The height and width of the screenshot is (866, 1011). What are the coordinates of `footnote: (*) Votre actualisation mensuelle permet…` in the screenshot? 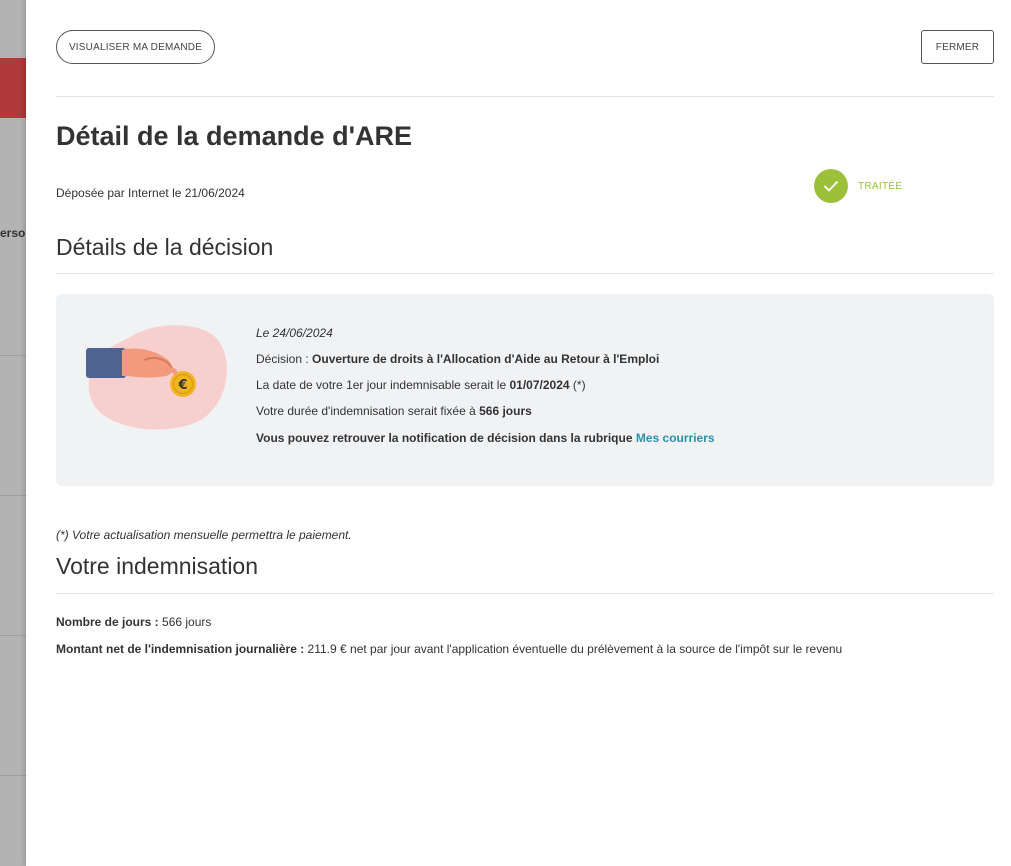 It's located at (204, 535).